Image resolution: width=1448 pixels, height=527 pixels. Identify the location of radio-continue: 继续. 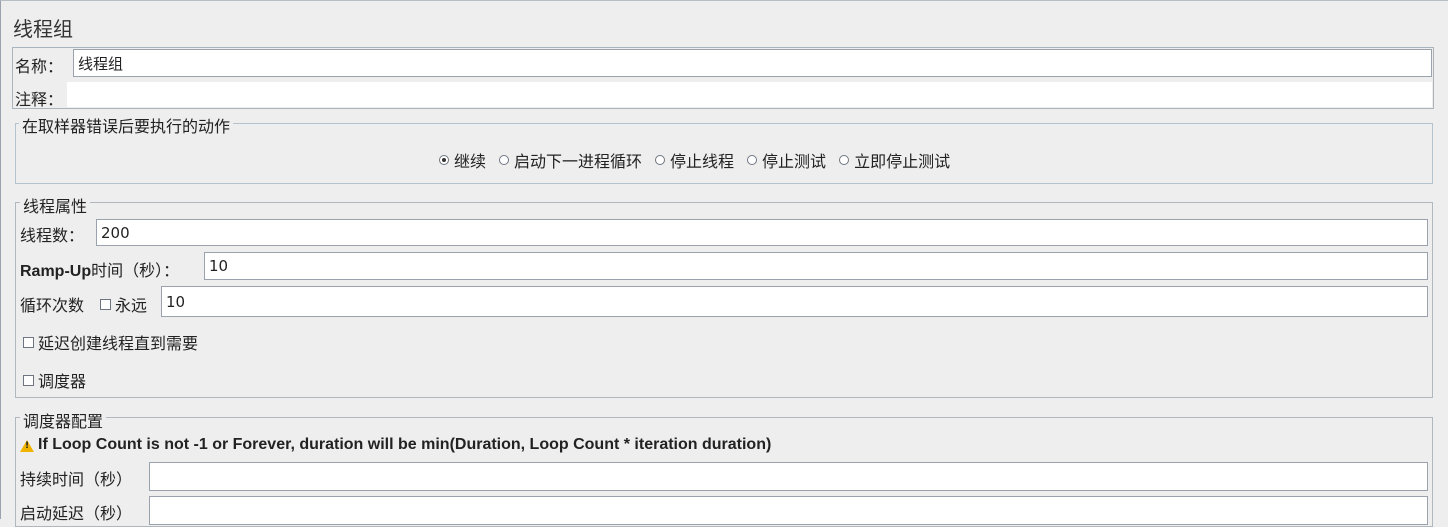
(462, 160).